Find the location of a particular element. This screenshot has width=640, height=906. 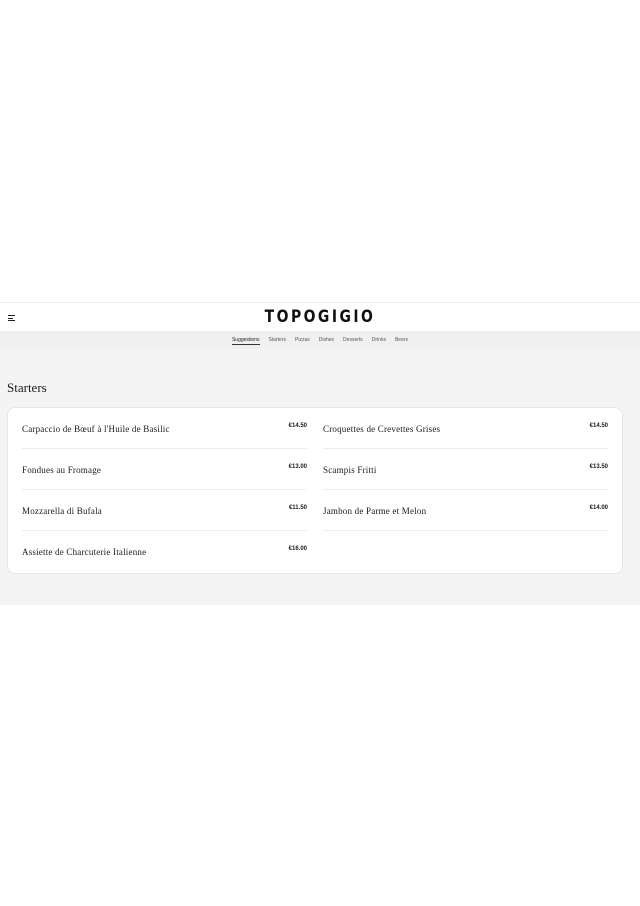

menu-item: Scampis Fritti €13.50 is located at coordinates (465, 469).